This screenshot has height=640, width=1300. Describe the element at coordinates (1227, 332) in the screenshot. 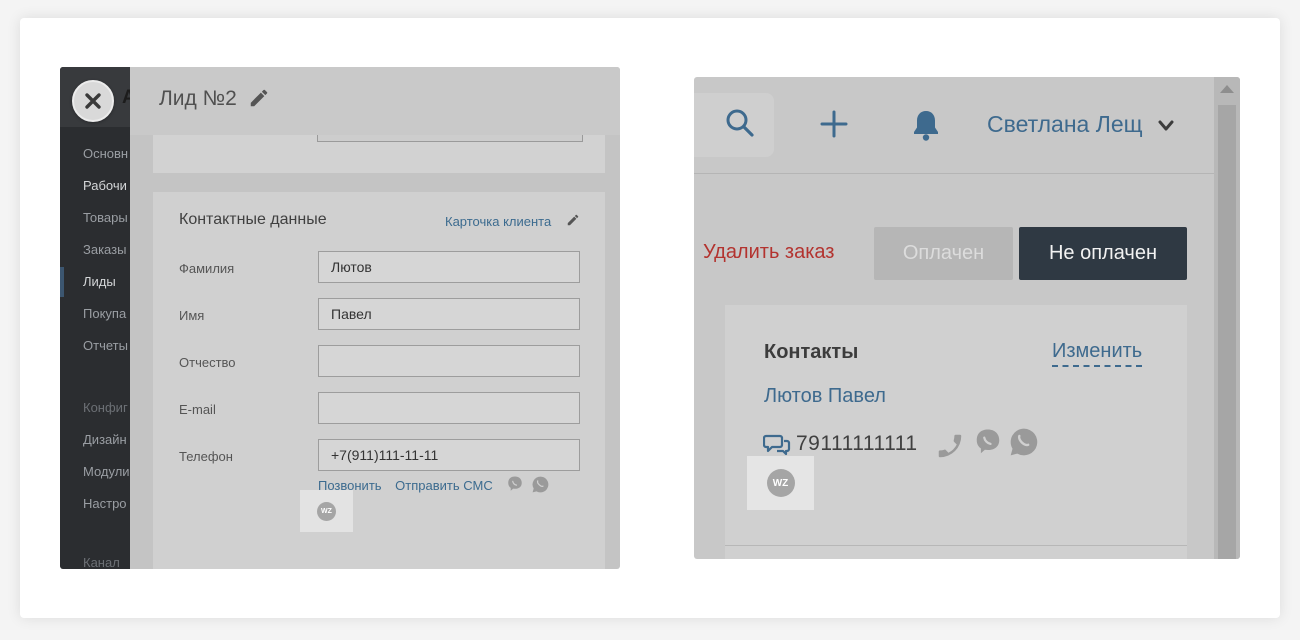

I see `scroll-thumb` at that location.